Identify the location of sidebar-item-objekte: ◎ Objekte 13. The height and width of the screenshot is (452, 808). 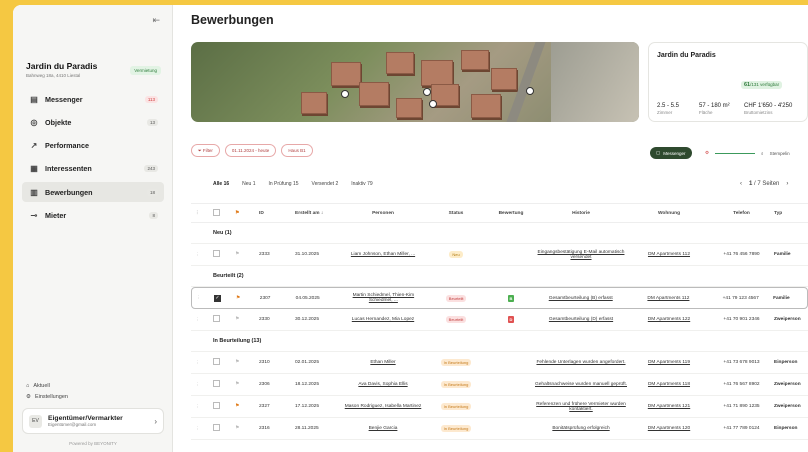
(93, 122).